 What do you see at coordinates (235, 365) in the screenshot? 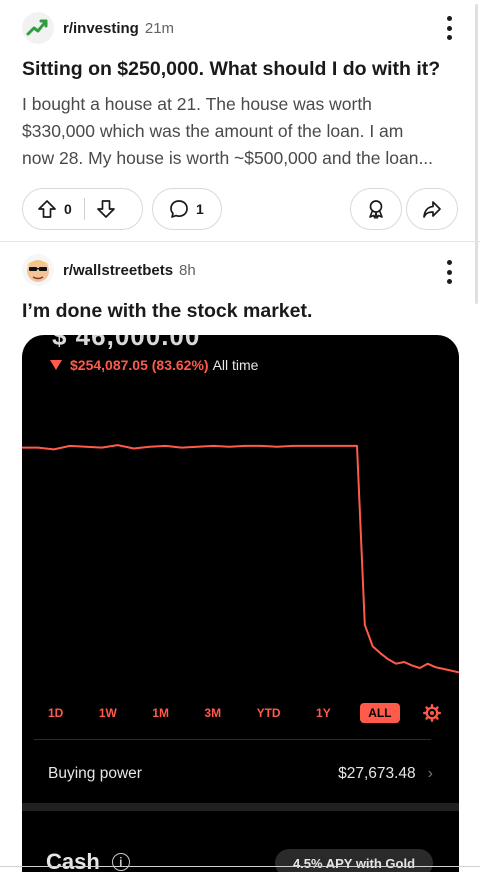
I see `change-label: All time` at bounding box center [235, 365].